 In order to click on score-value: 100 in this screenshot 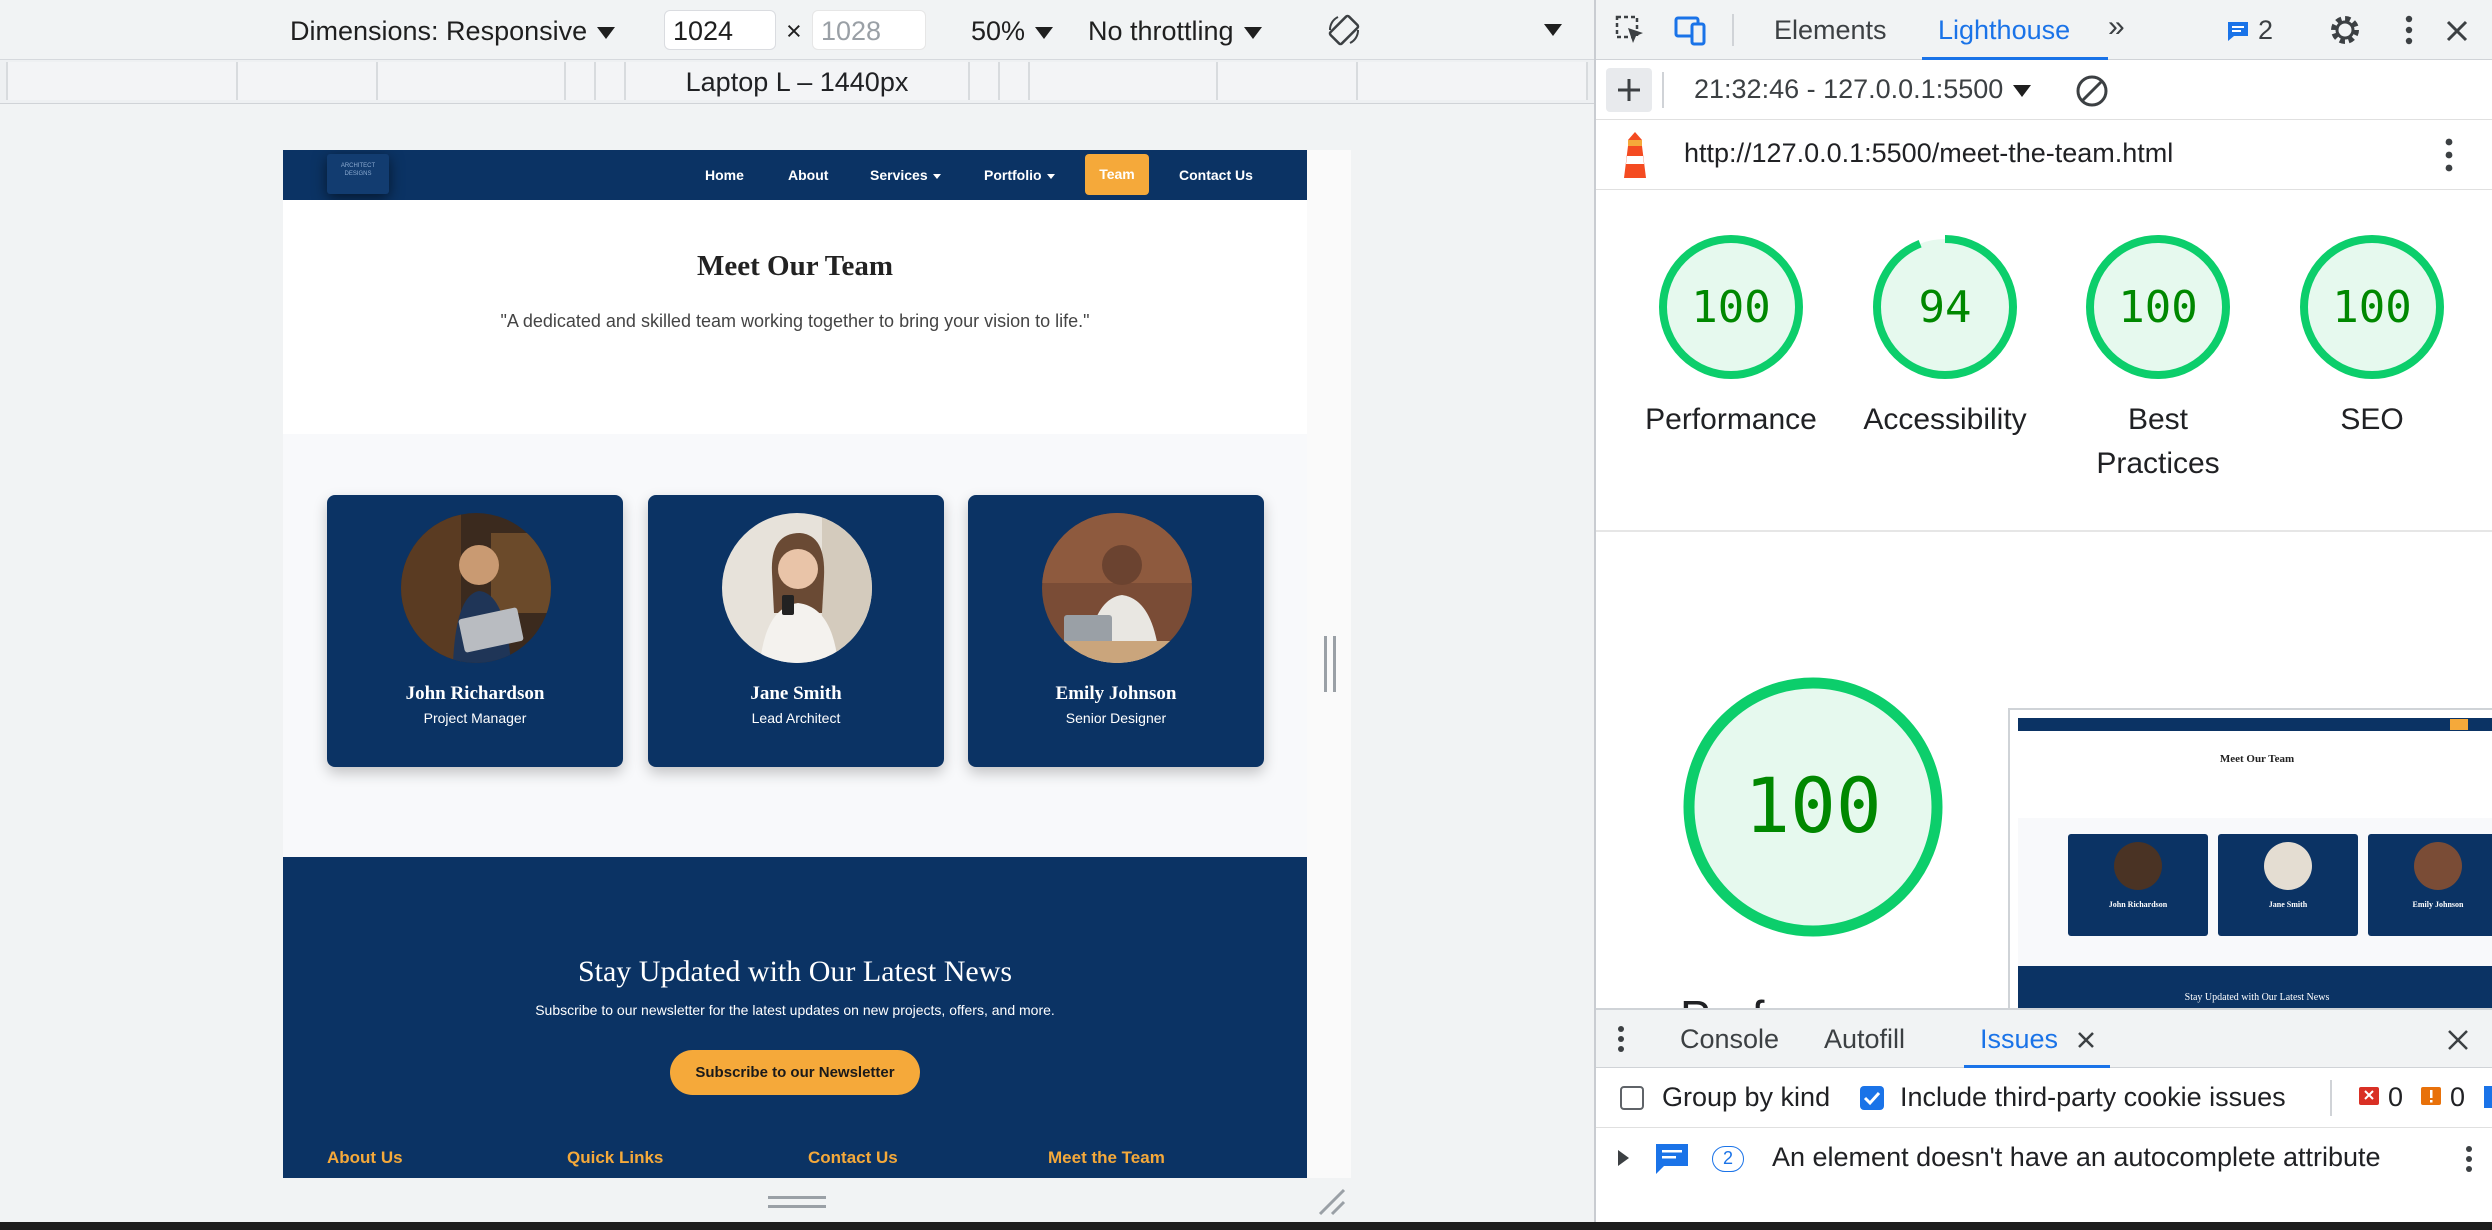, I will do `click(2371, 307)`.